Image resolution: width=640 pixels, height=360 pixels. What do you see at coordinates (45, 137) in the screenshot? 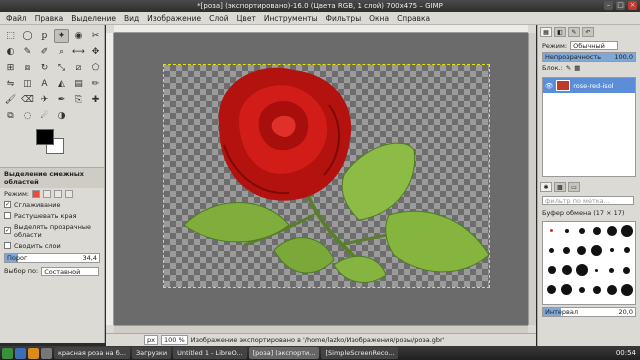
I see `foreground-color` at bounding box center [45, 137].